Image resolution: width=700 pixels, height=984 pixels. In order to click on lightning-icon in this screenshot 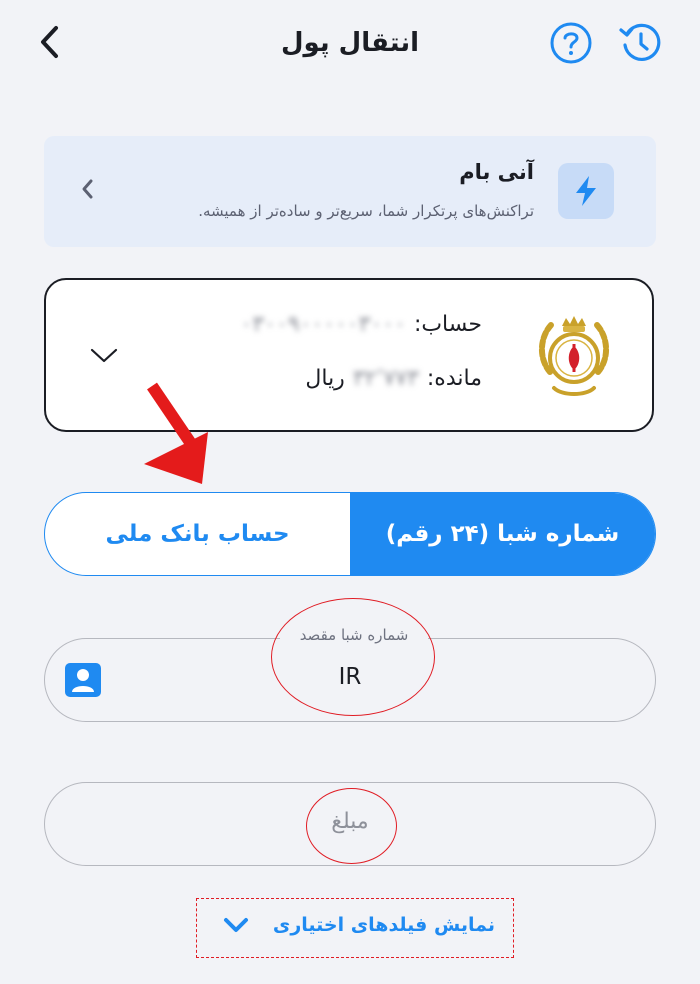, I will do `click(586, 191)`.